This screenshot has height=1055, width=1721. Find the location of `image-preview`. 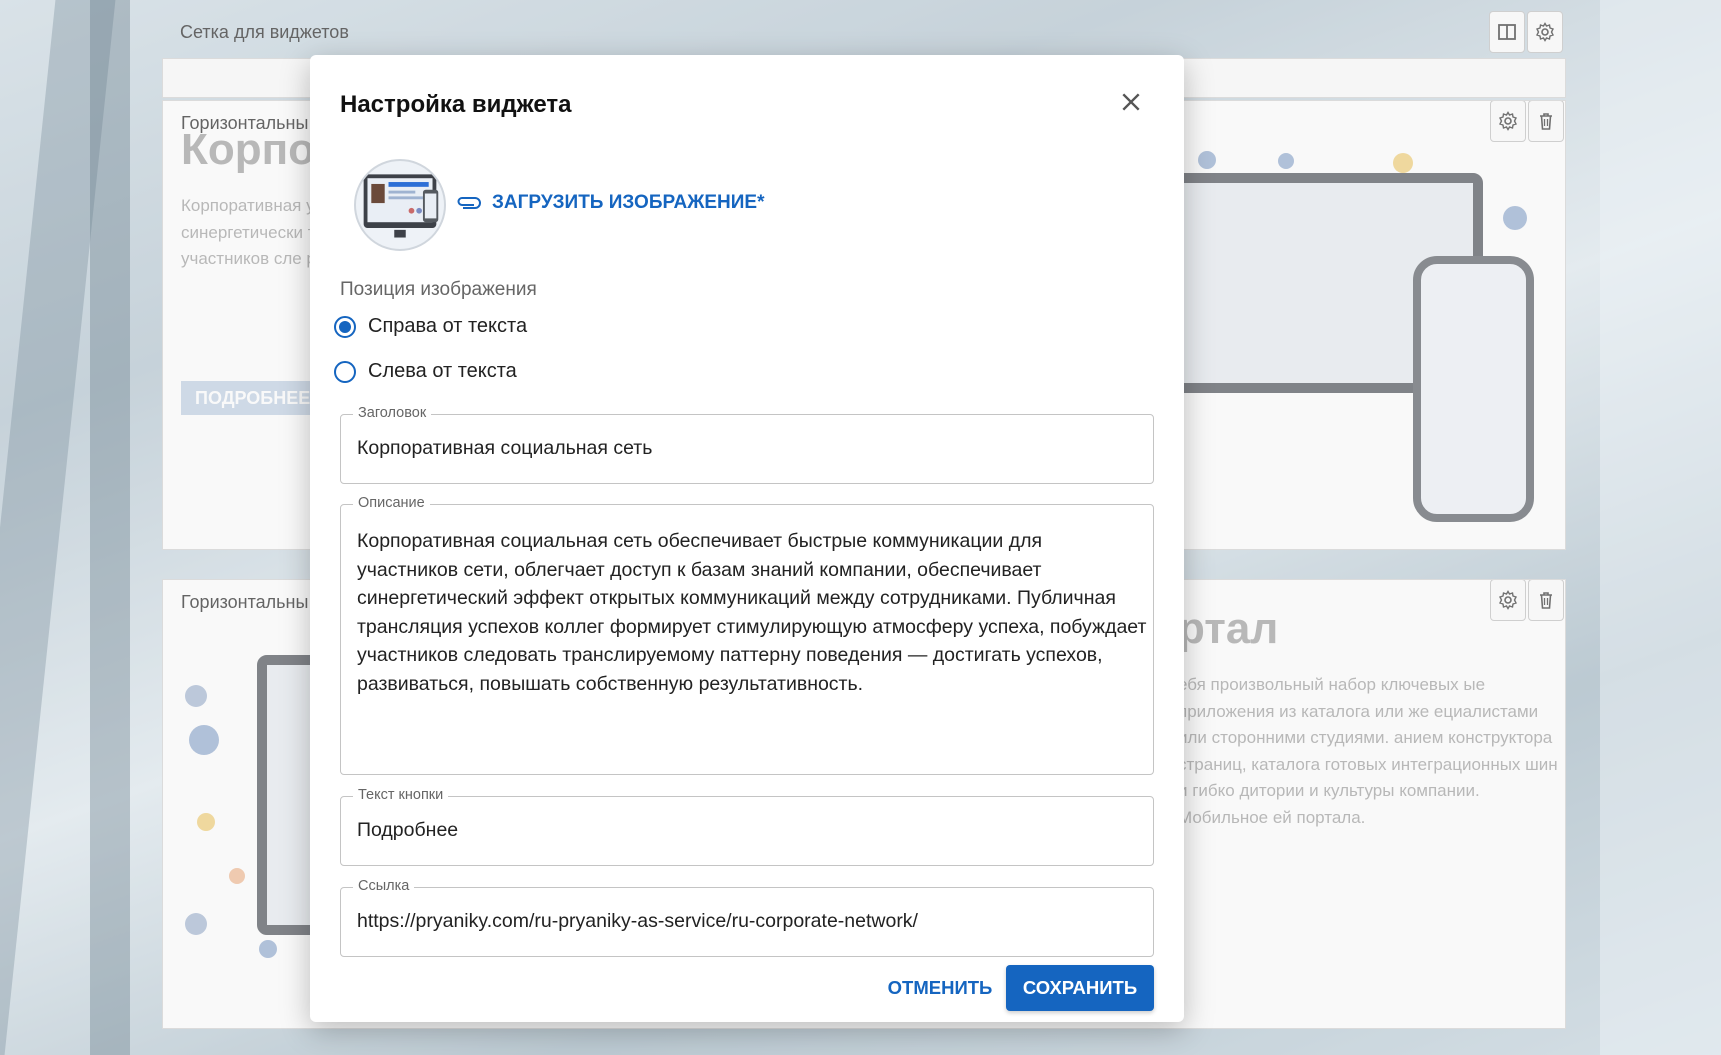

image-preview is located at coordinates (400, 205).